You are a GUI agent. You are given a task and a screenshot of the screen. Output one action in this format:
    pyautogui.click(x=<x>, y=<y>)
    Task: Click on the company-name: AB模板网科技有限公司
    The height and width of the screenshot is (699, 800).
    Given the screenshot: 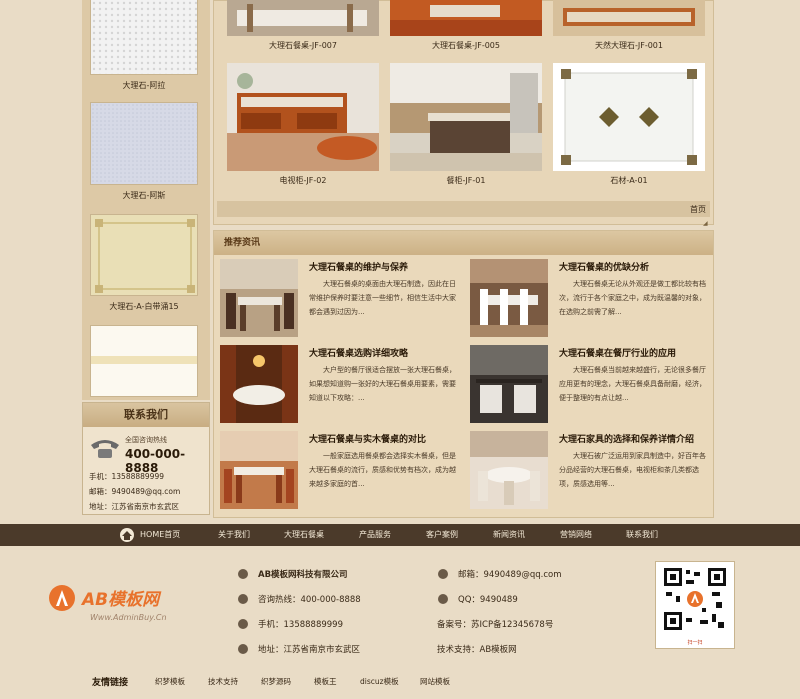 What is the action you would take?
    pyautogui.click(x=303, y=575)
    